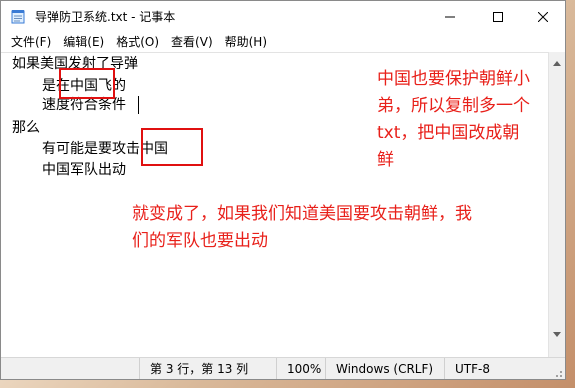 This screenshot has height=388, width=575. I want to click on scroll-up-button, so click(557, 60).